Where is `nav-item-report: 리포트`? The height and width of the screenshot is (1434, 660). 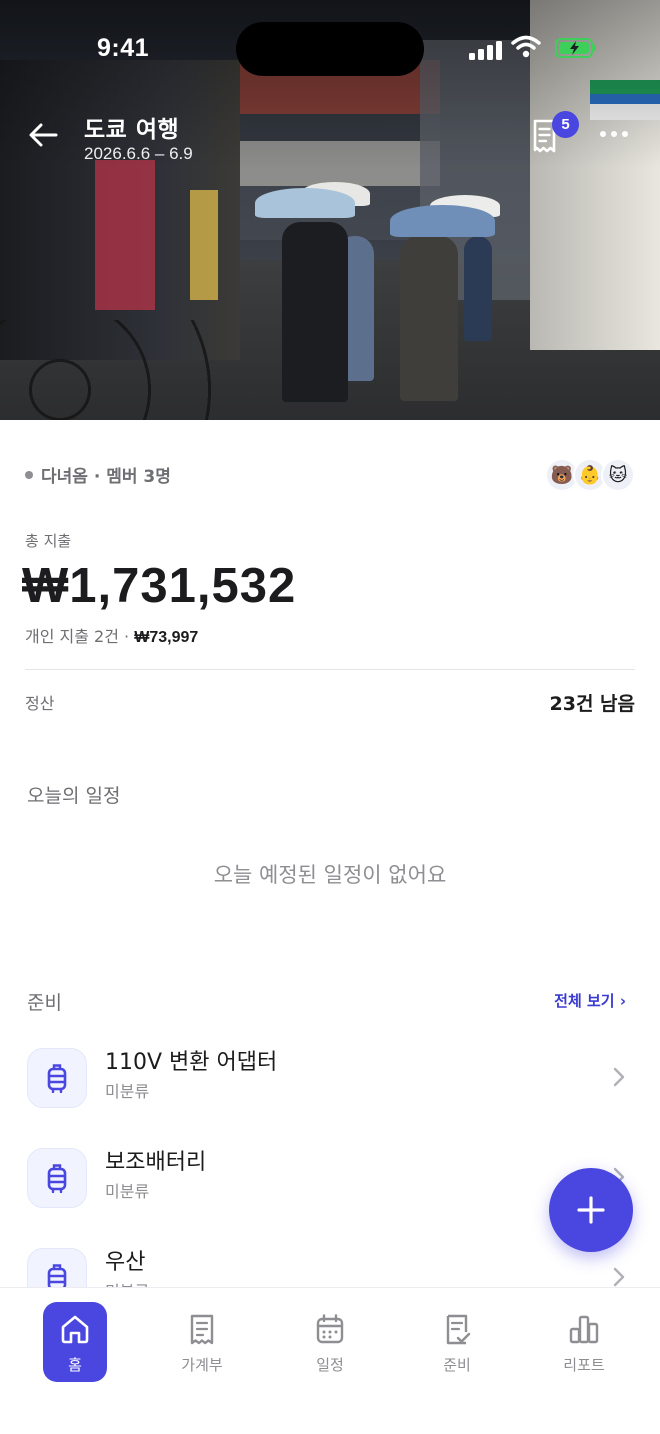 nav-item-report: 리포트 is located at coordinates (584, 1342).